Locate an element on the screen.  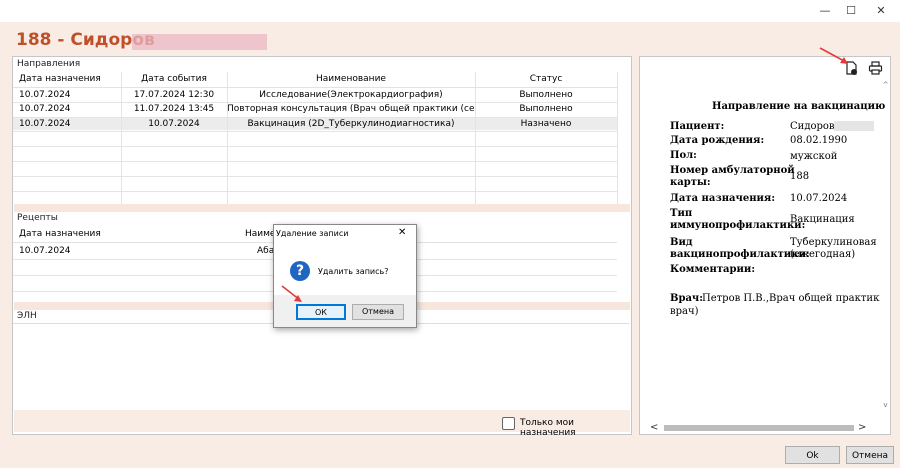
cell-event-date: 11.07.2024 13:45 is located at coordinates (174, 109).